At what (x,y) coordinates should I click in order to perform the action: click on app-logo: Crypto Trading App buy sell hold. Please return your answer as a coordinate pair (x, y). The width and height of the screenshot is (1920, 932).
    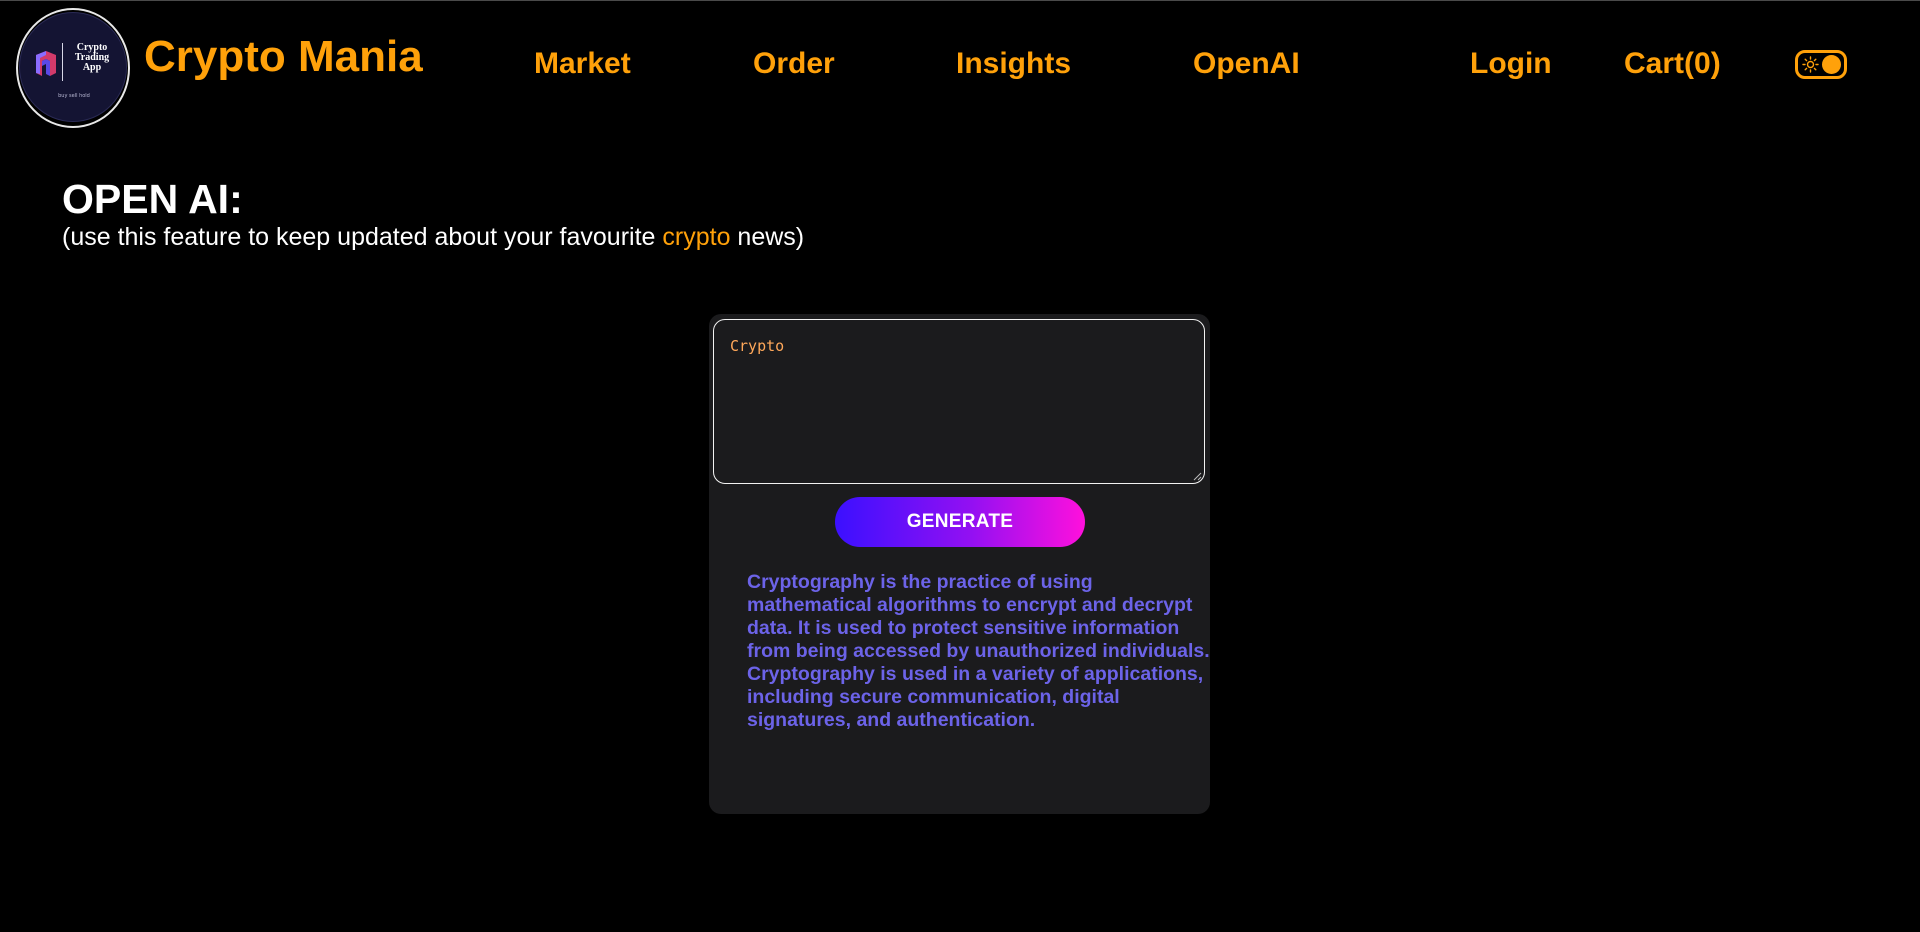
    Looking at the image, I should click on (73, 67).